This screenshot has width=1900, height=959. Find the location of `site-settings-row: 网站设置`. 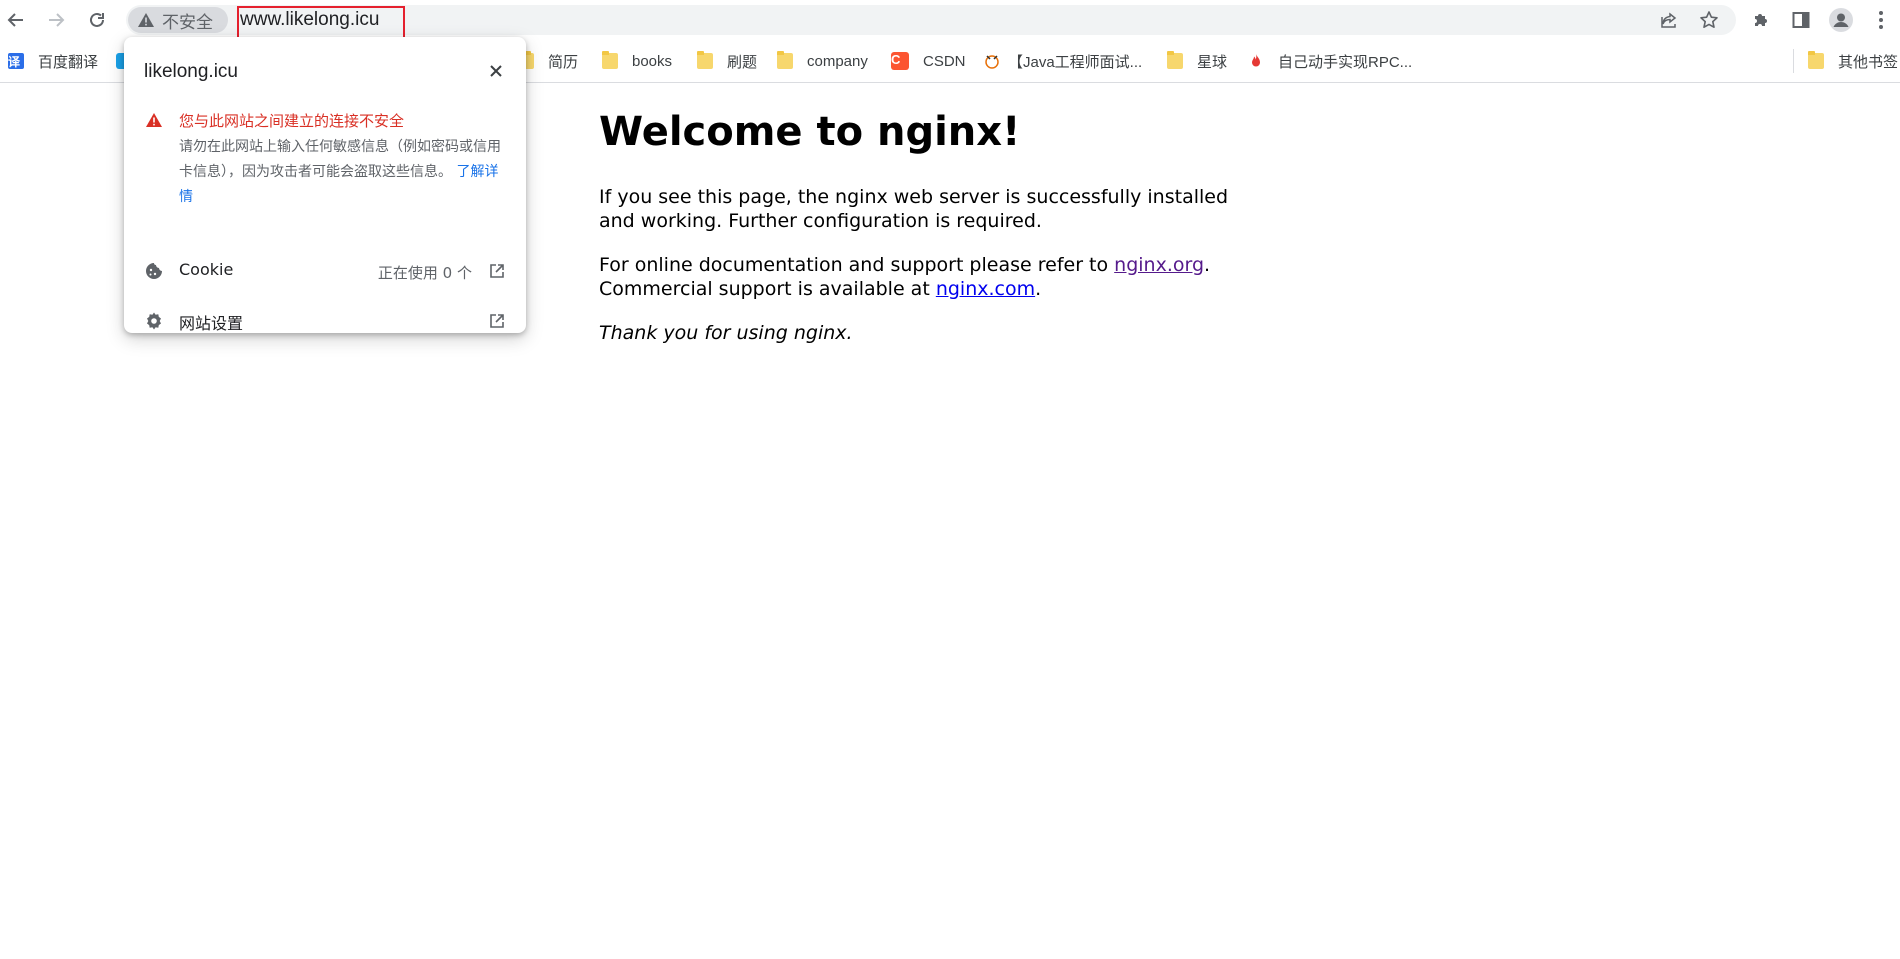

site-settings-row: 网站设置 is located at coordinates (325, 321).